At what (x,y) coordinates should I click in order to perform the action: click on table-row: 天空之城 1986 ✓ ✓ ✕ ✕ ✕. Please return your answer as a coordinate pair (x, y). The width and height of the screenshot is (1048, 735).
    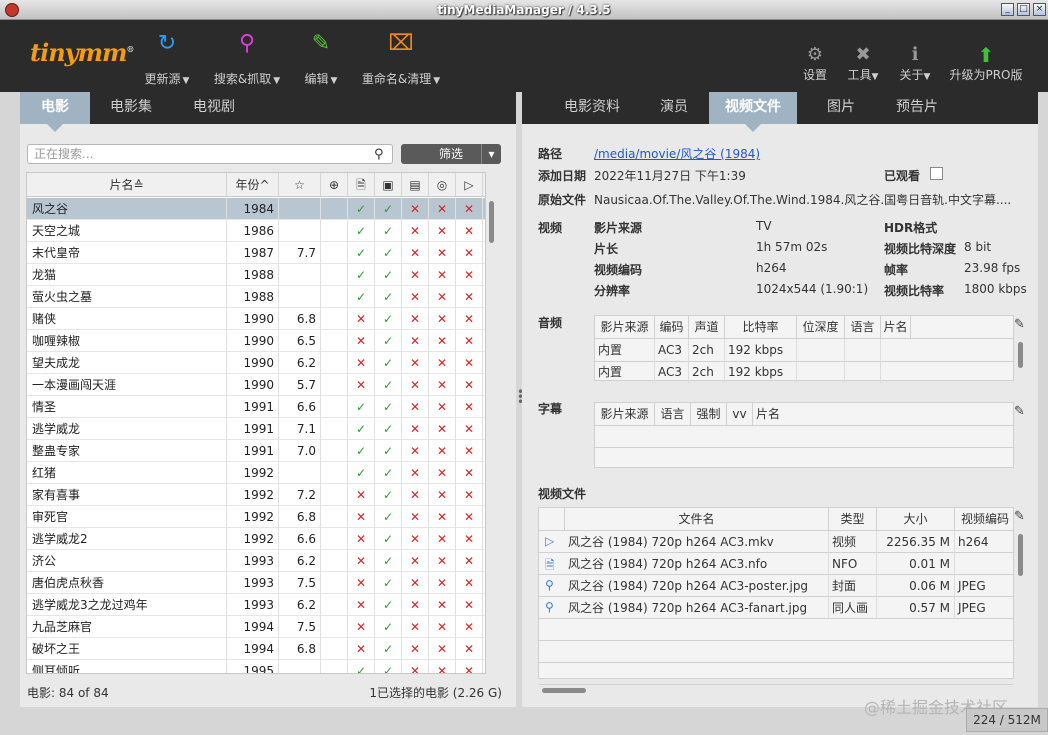
    Looking at the image, I should click on (256, 231).